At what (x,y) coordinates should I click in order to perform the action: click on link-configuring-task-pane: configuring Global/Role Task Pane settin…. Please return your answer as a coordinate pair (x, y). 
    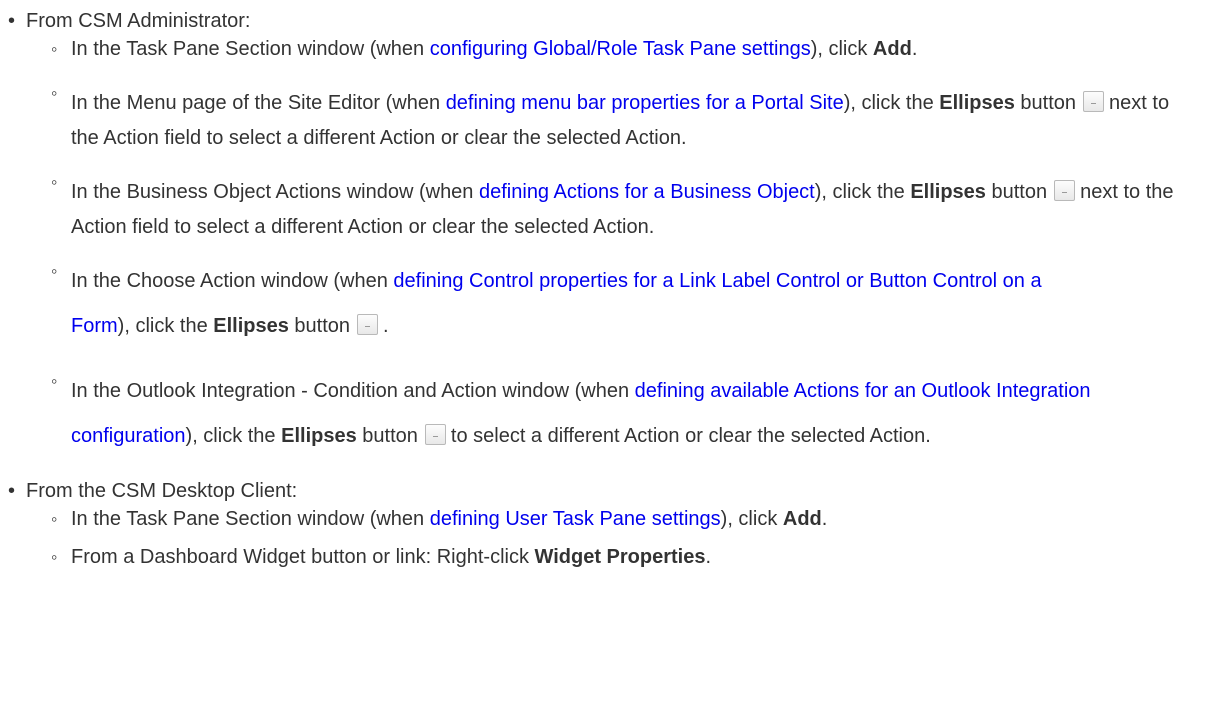
    Looking at the image, I should click on (620, 49).